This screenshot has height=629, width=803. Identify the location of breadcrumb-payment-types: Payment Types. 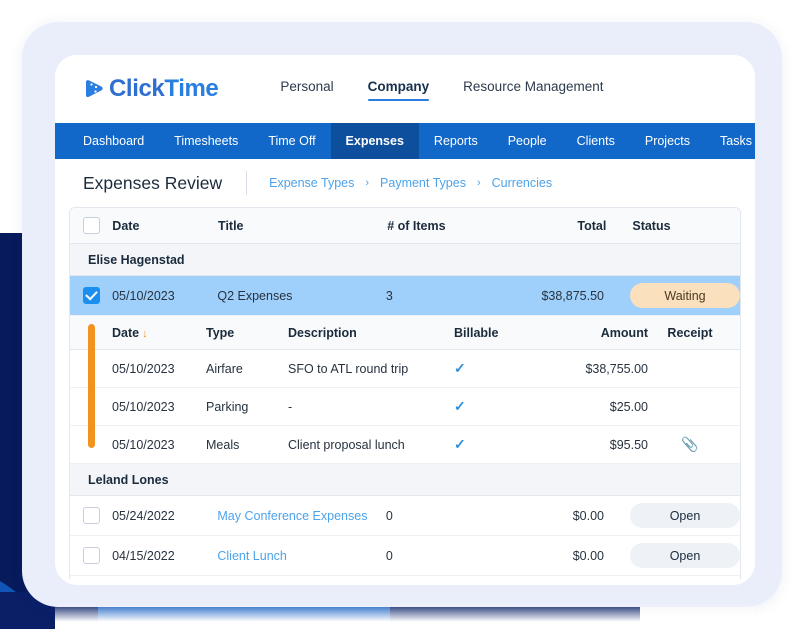
(423, 183).